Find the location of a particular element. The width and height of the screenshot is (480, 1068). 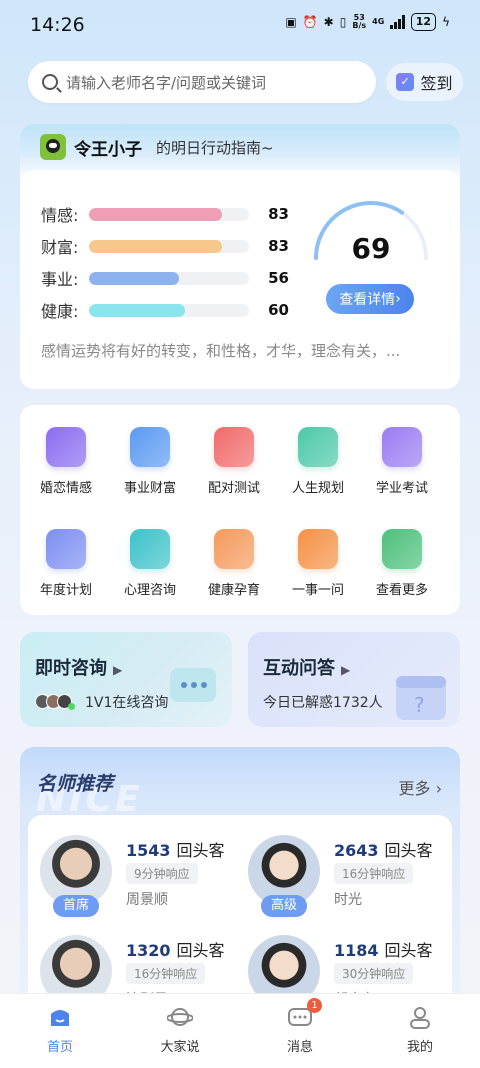

alarm-icon: ⏰ is located at coordinates (310, 22).